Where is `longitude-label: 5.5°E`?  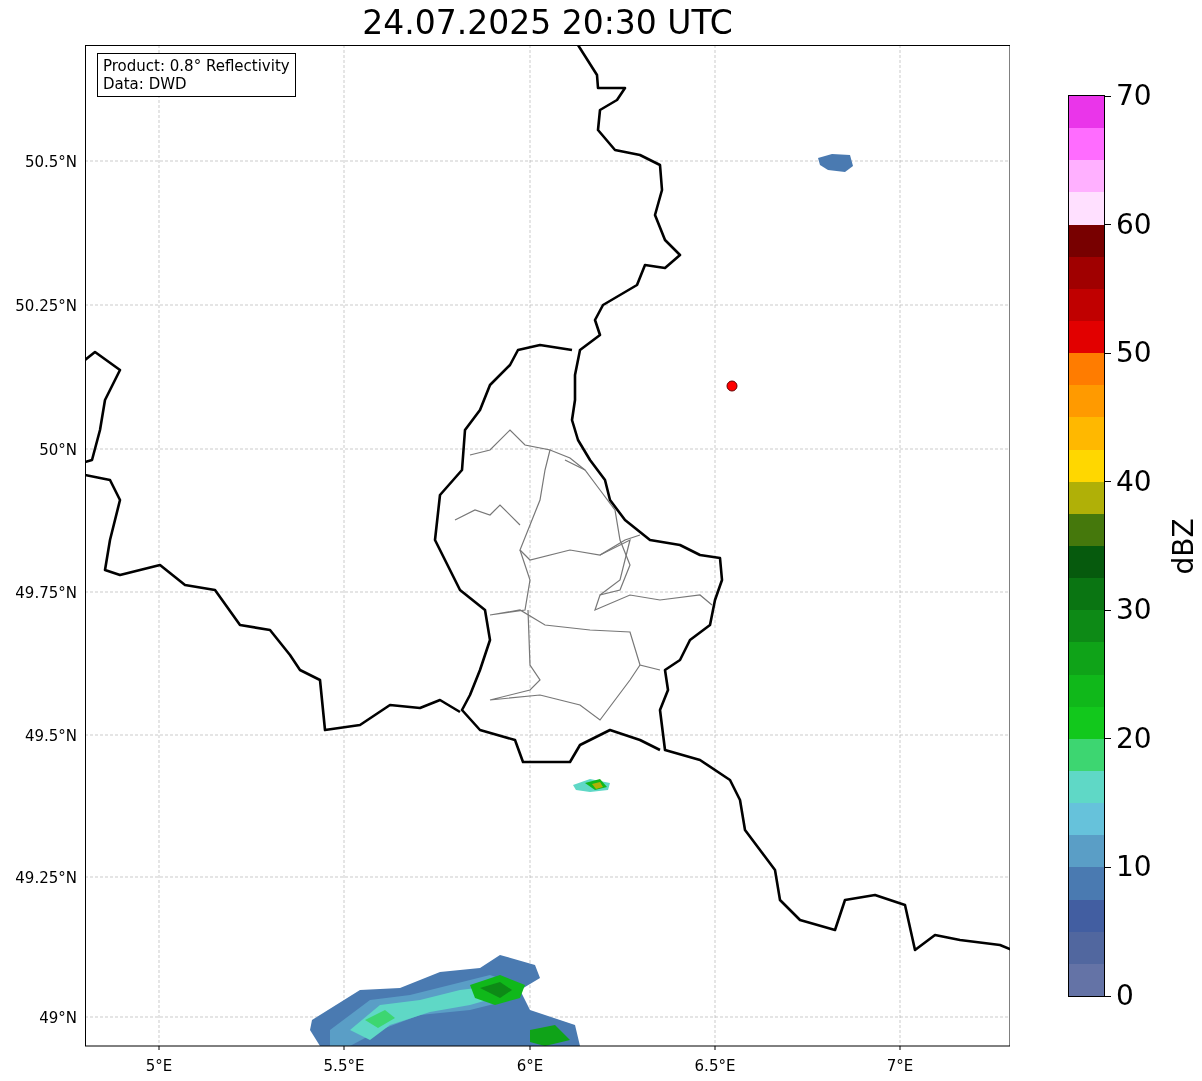
longitude-label: 5.5°E is located at coordinates (344, 1066).